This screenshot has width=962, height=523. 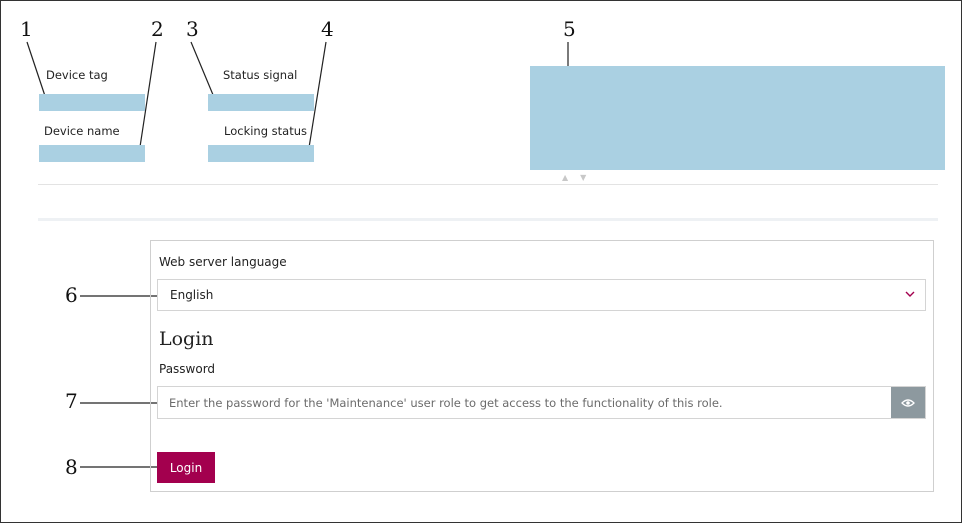 I want to click on device-tag-label: Device tag, so click(x=77, y=75).